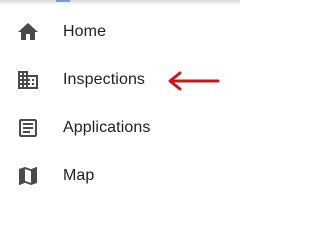 The image size is (320, 240). I want to click on building-icon, so click(28, 80).